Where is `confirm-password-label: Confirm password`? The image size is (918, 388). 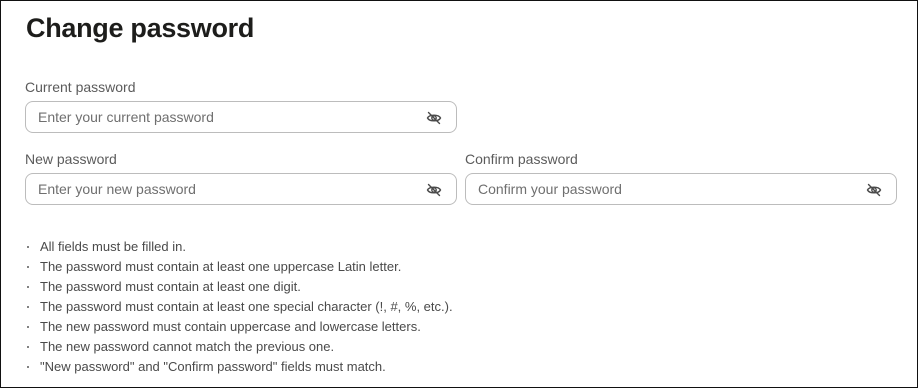 confirm-password-label: Confirm password is located at coordinates (521, 159).